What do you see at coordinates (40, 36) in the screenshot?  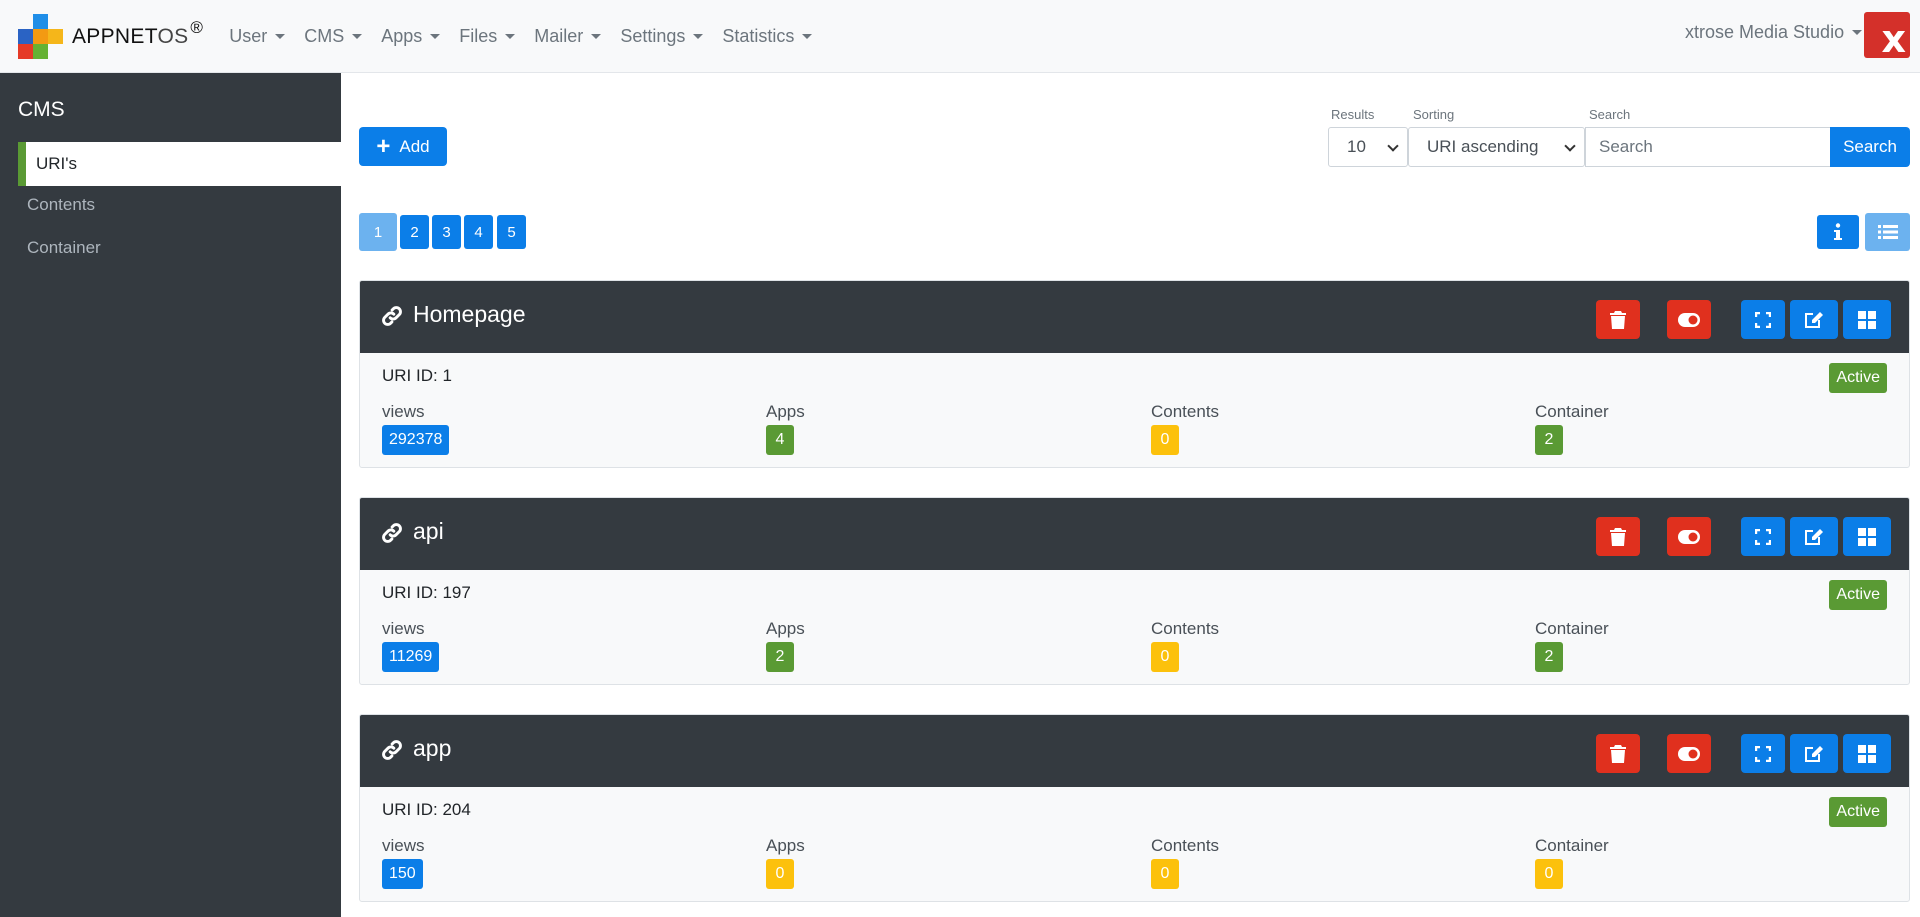 I see `brand-logo-icon` at bounding box center [40, 36].